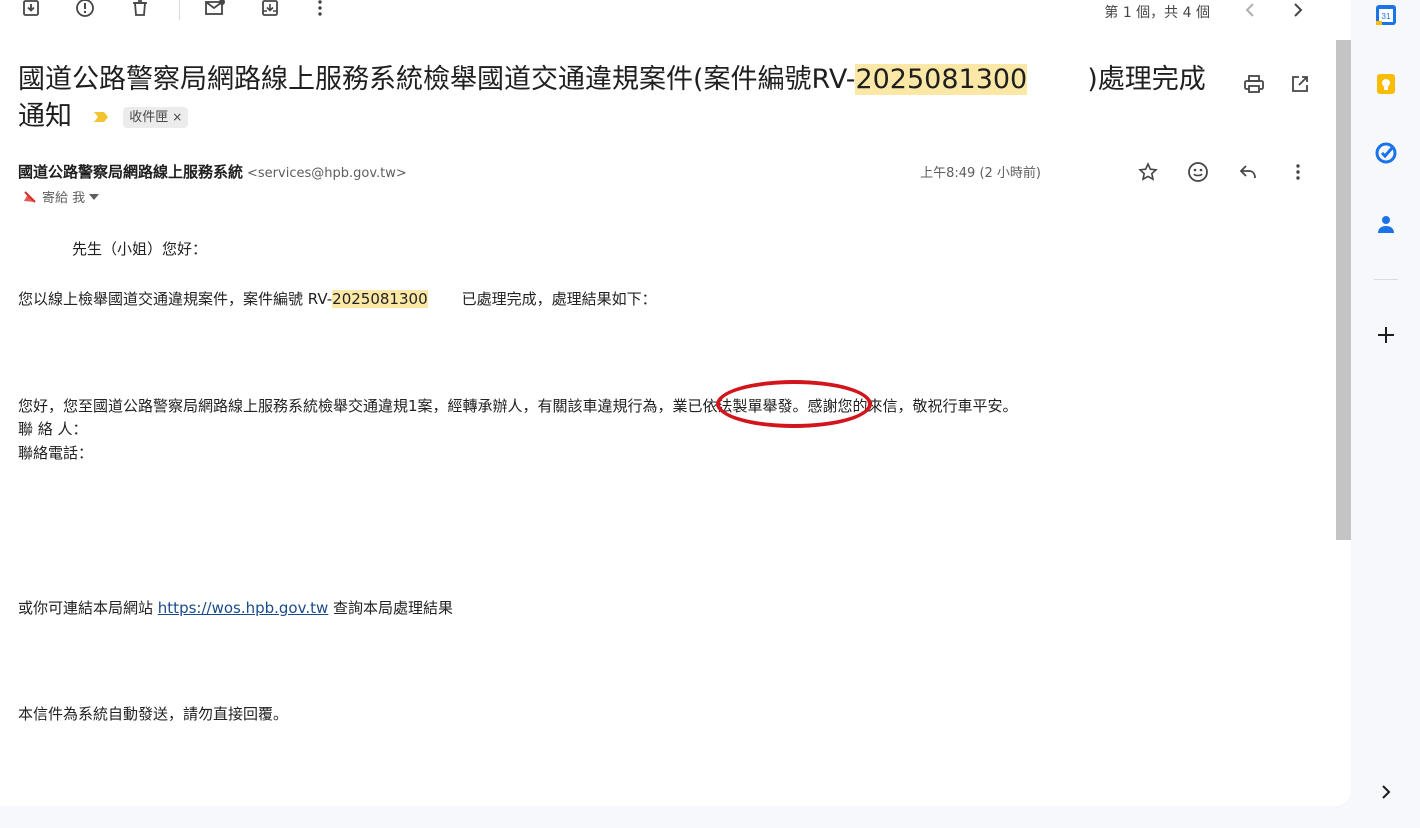 This screenshot has width=1420, height=828. I want to click on pager-text: 第 1 個，共 4 個, so click(1157, 13).